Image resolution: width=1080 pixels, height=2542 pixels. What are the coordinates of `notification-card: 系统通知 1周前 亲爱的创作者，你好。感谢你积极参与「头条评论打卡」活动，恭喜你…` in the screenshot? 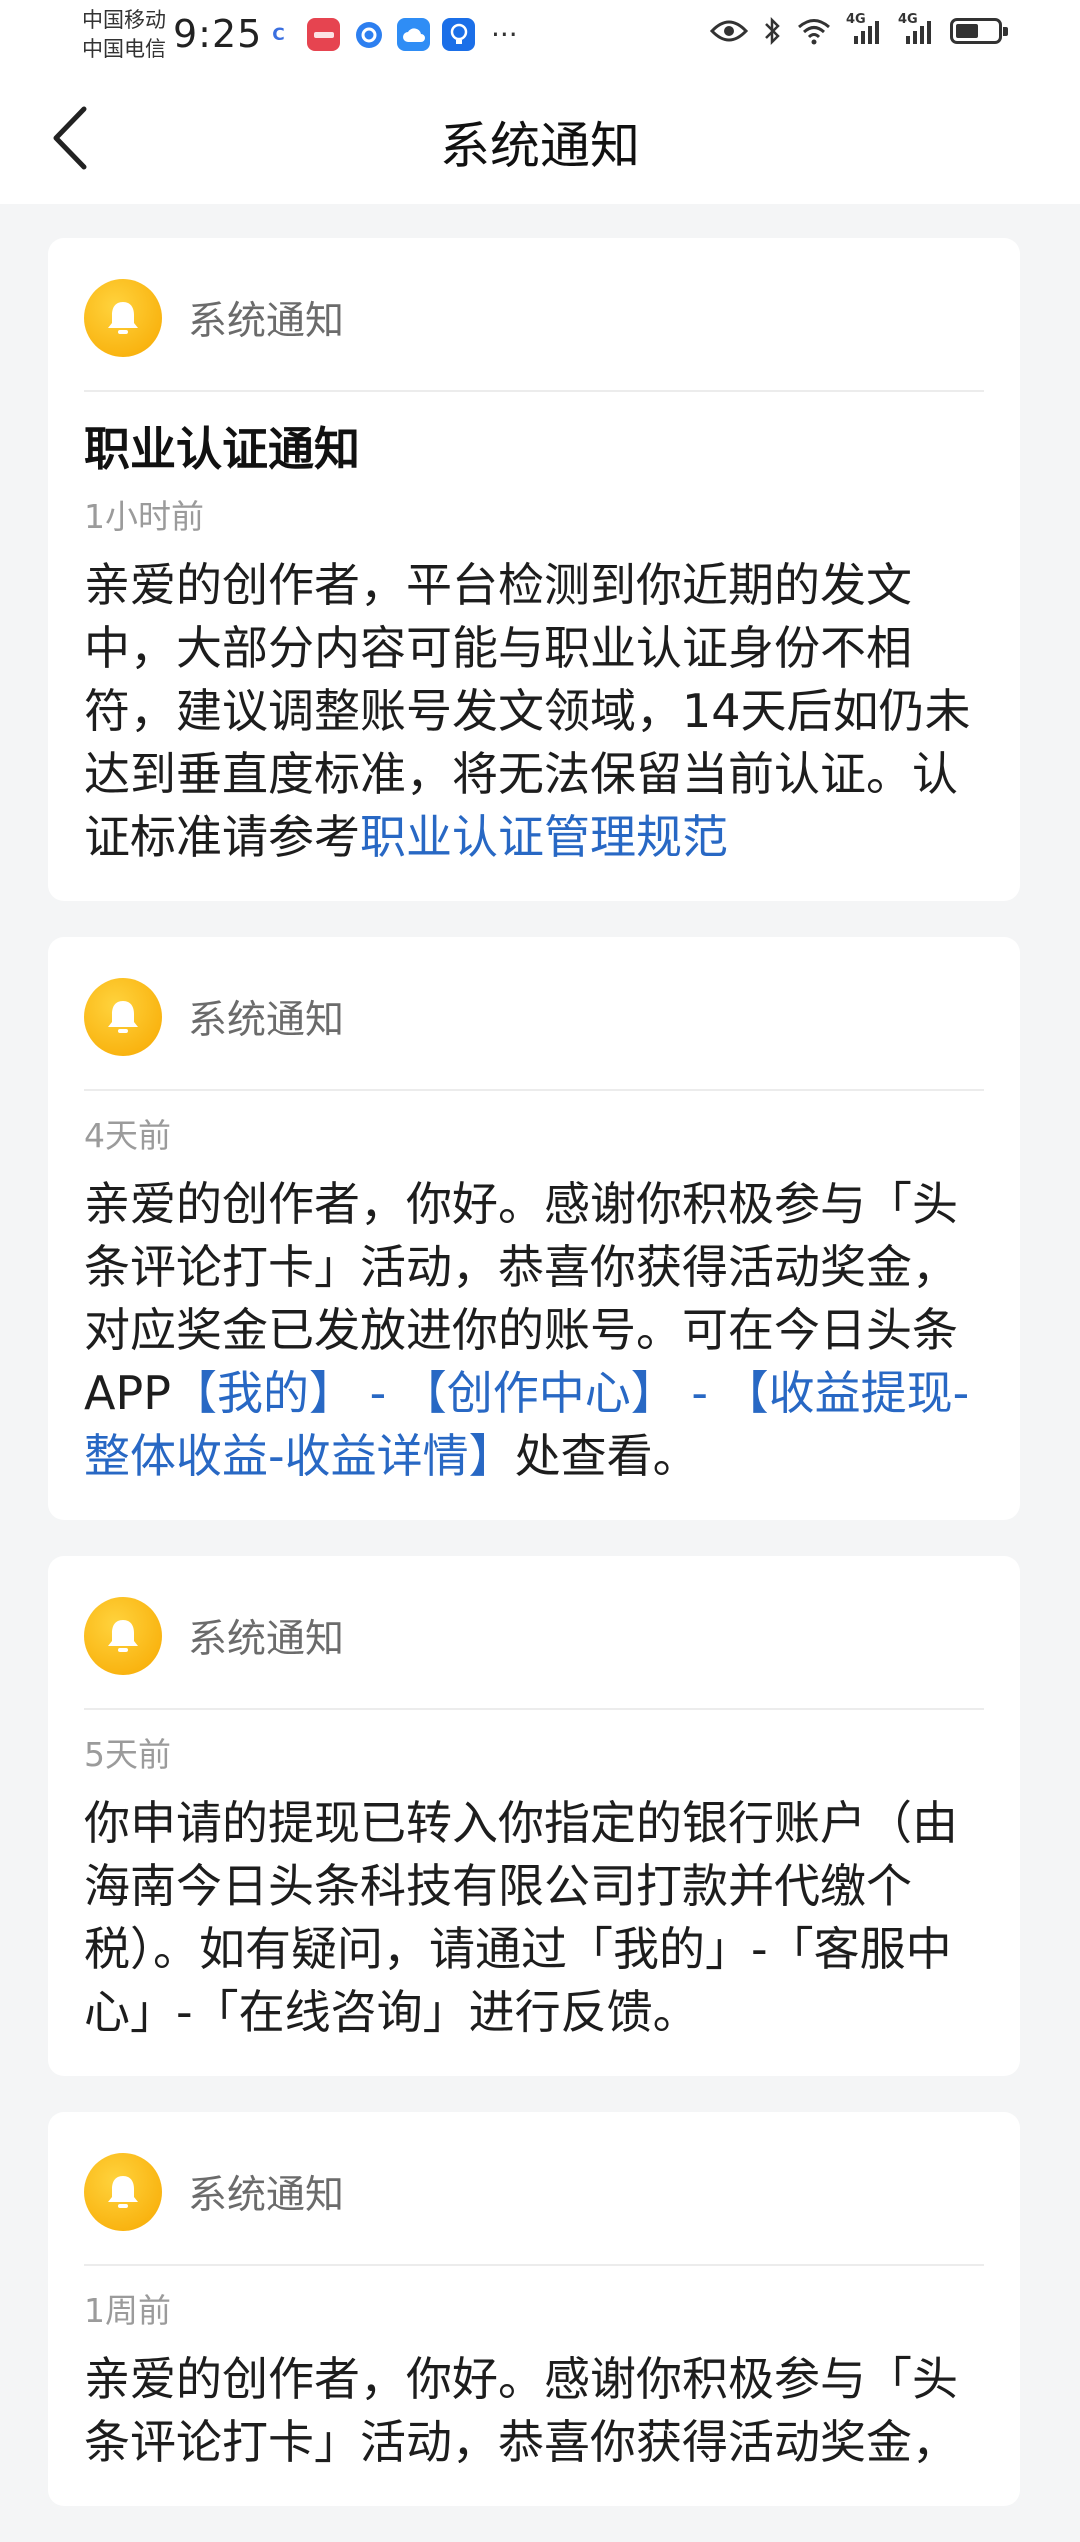 It's located at (534, 2309).